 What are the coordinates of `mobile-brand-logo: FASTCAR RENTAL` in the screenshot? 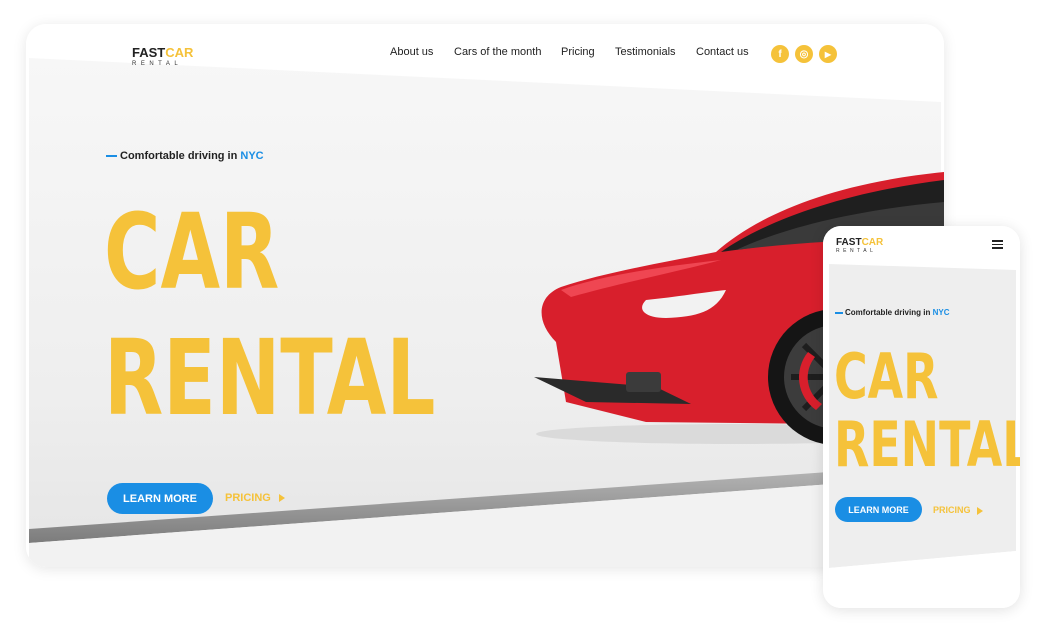 It's located at (859, 246).